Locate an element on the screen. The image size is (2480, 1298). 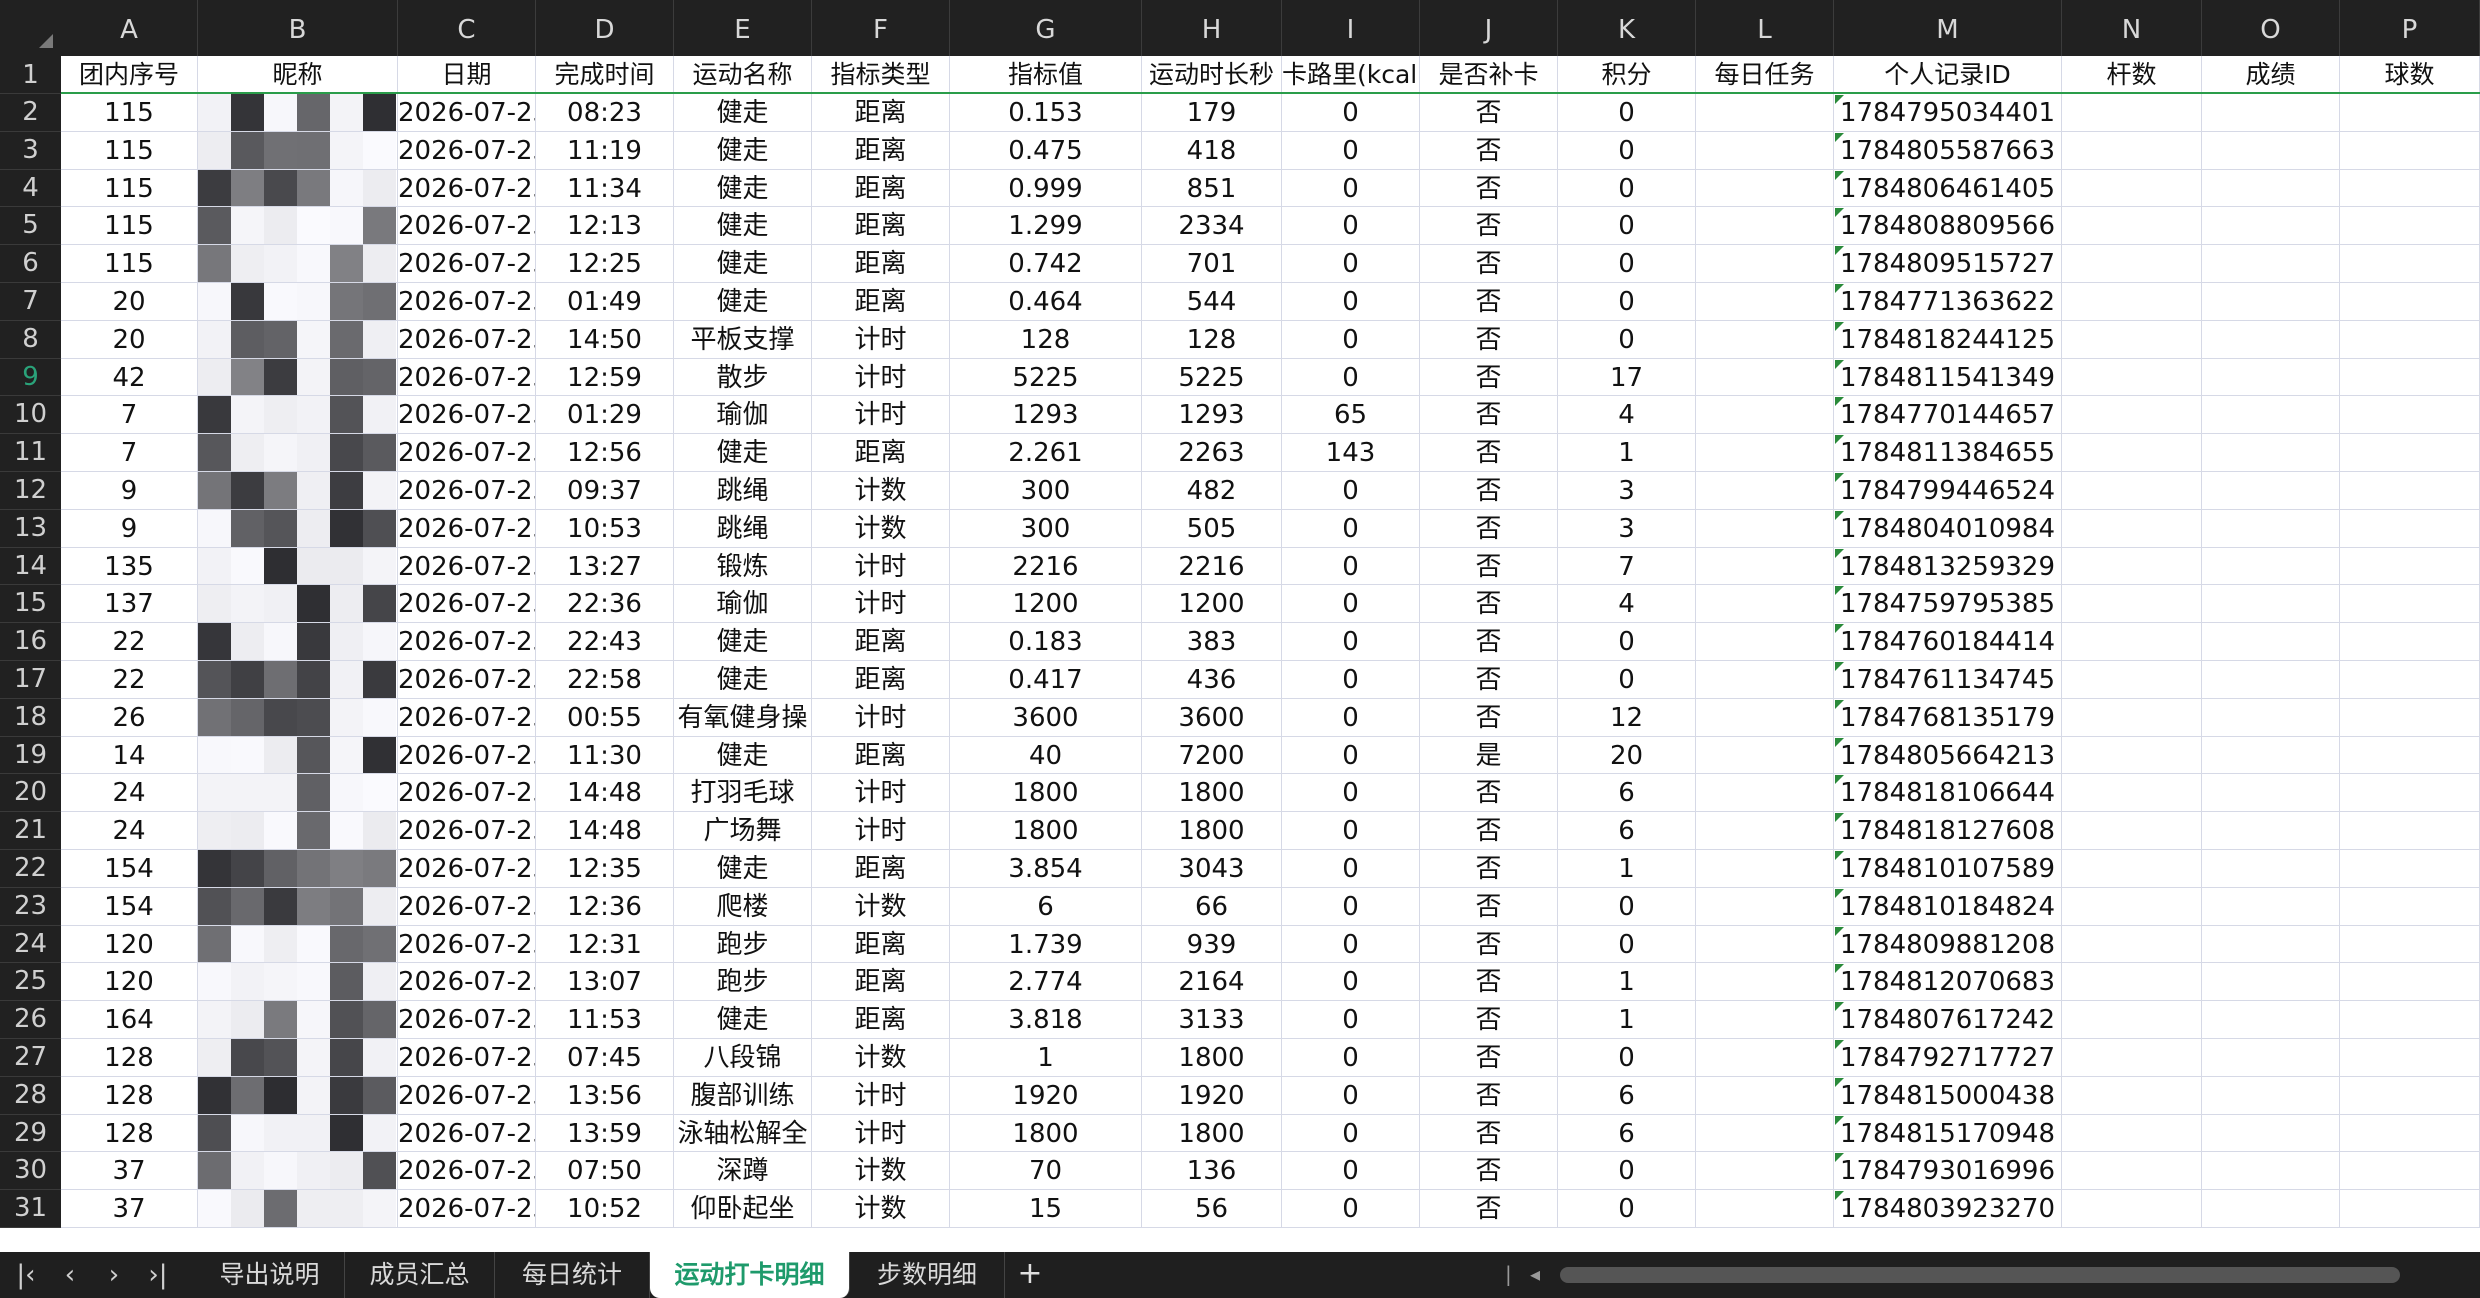
cell-G: 0.417 is located at coordinates (1046, 680).